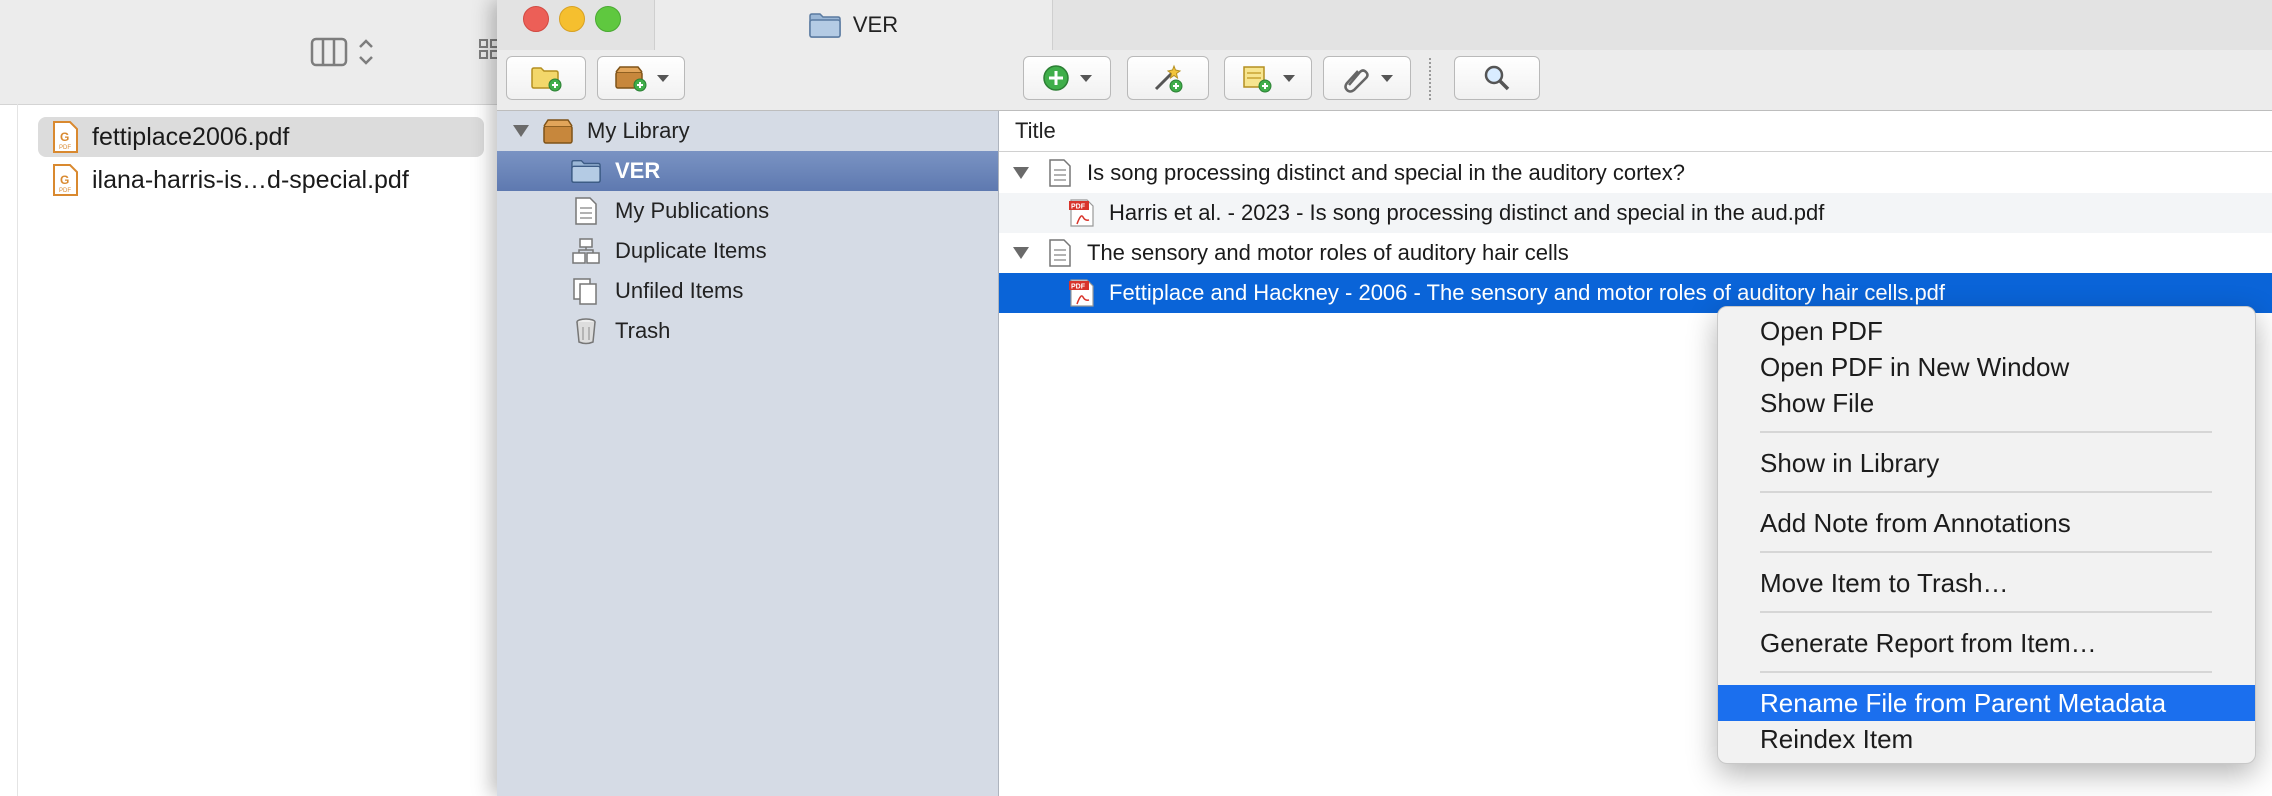 This screenshot has width=2272, height=796. I want to click on magnifier-icon, so click(1497, 78).